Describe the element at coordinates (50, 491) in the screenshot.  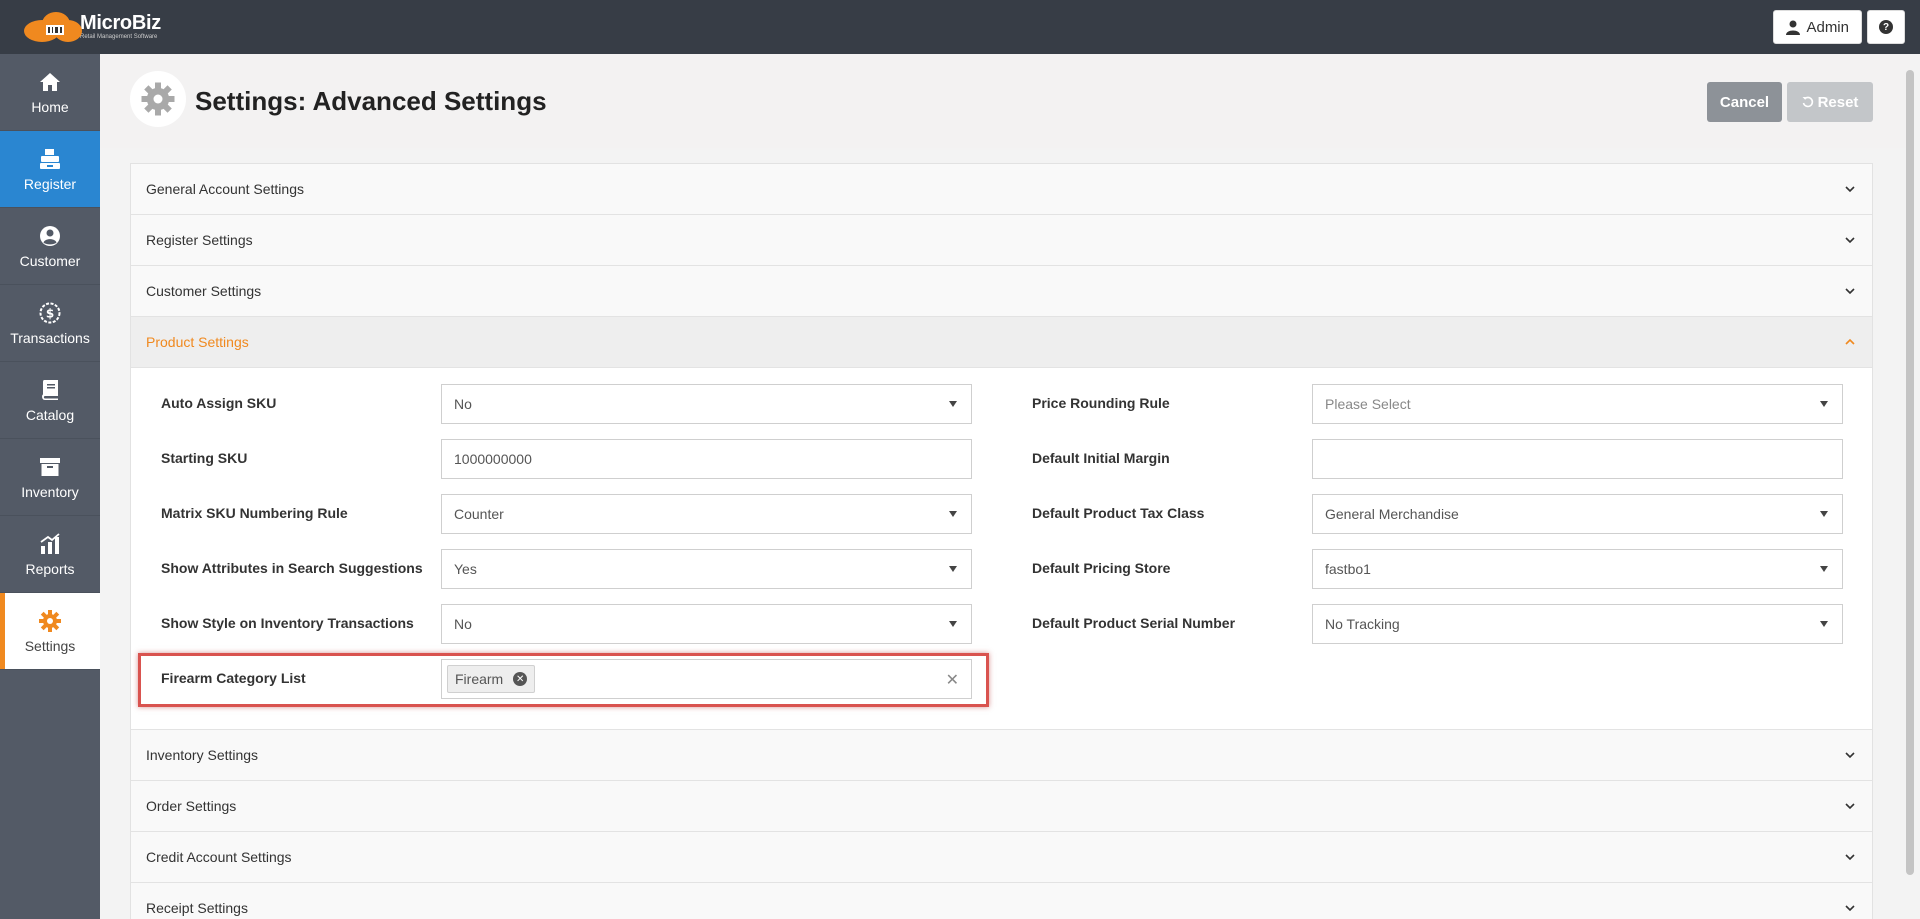
I see `sidebar-item-label: Inventory` at that location.